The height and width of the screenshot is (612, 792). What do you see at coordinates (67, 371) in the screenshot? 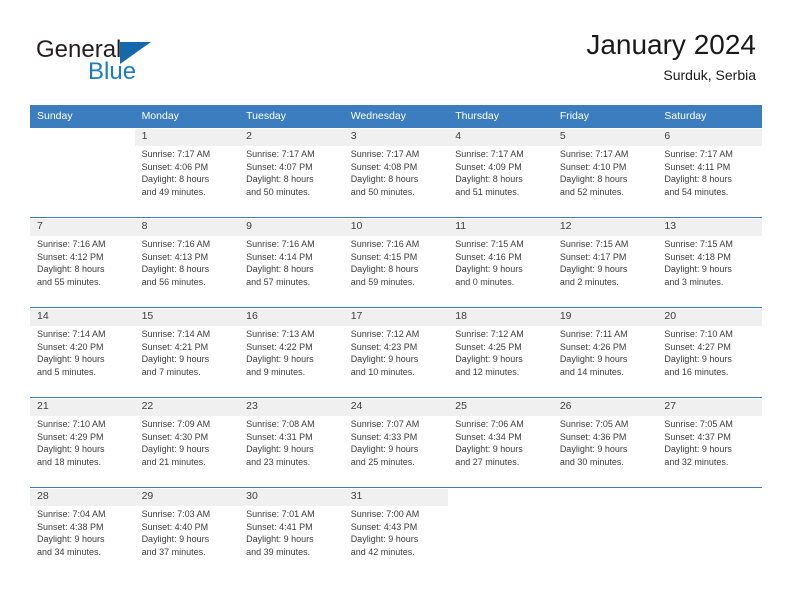
I see `daylight-text-line2: and 5 minutes.` at bounding box center [67, 371].